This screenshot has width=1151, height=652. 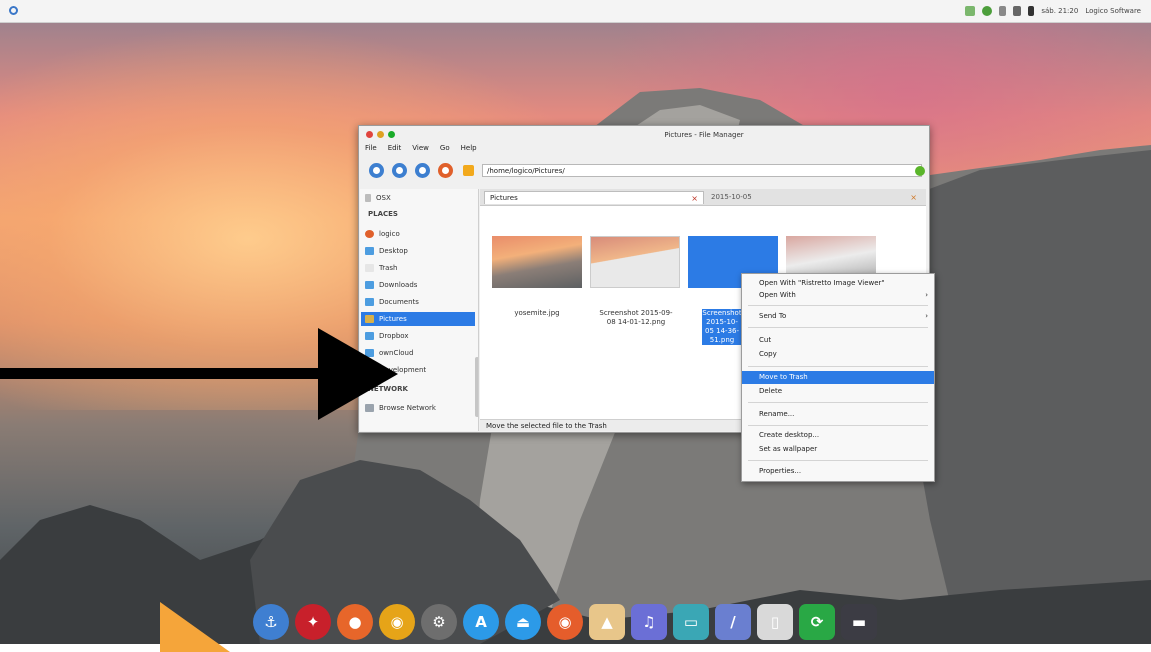 What do you see at coordinates (649, 622) in the screenshot?
I see `music-icon: ♫` at bounding box center [649, 622].